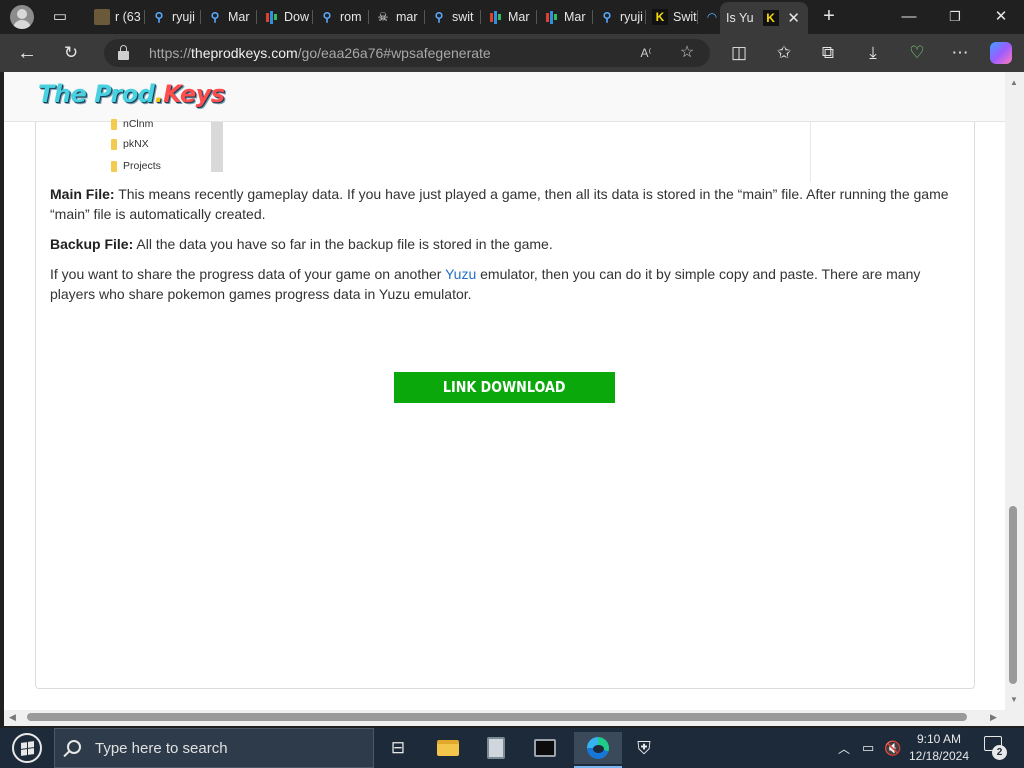 This screenshot has width=1024, height=768. I want to click on edge-logo-icon, so click(598, 748).